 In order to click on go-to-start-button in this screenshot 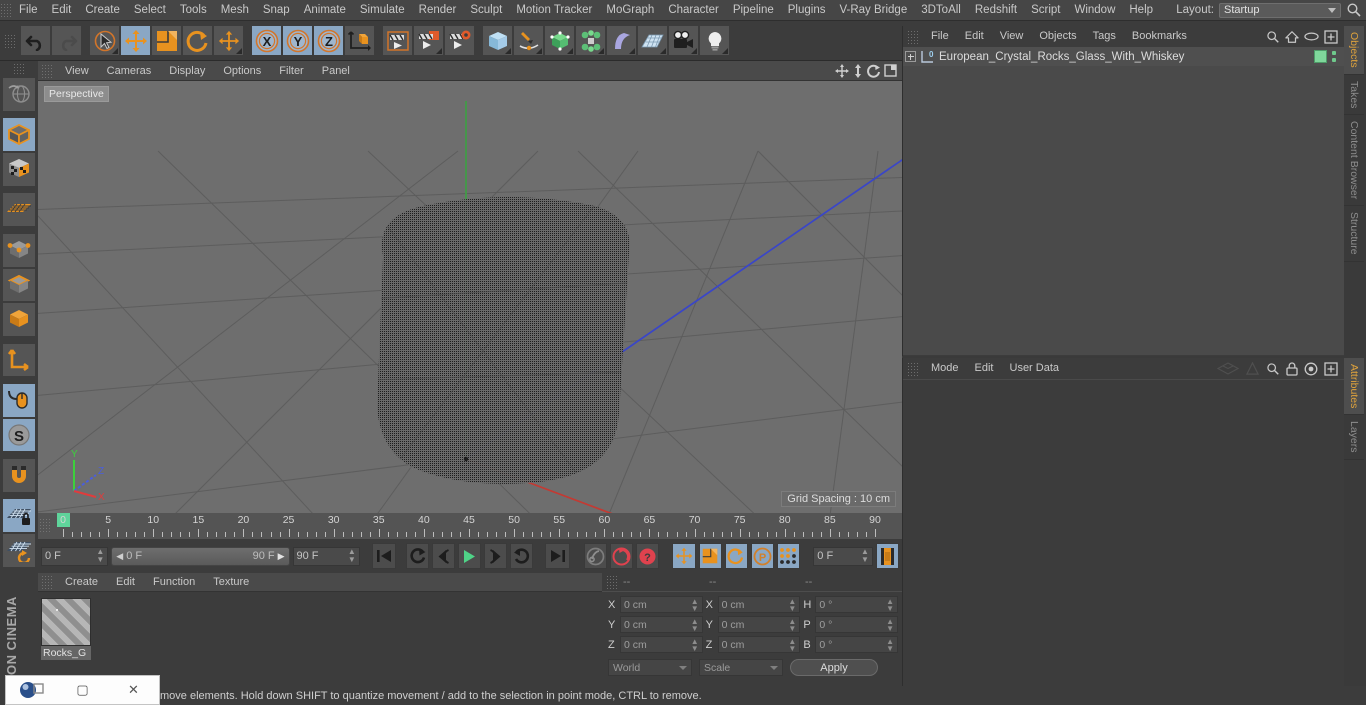, I will do `click(384, 556)`.